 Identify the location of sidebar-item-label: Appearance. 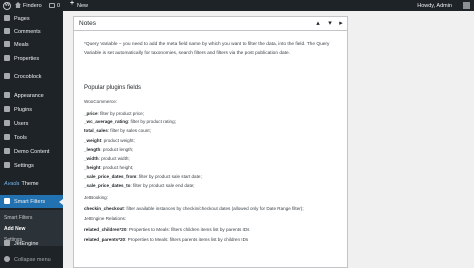
(29, 95).